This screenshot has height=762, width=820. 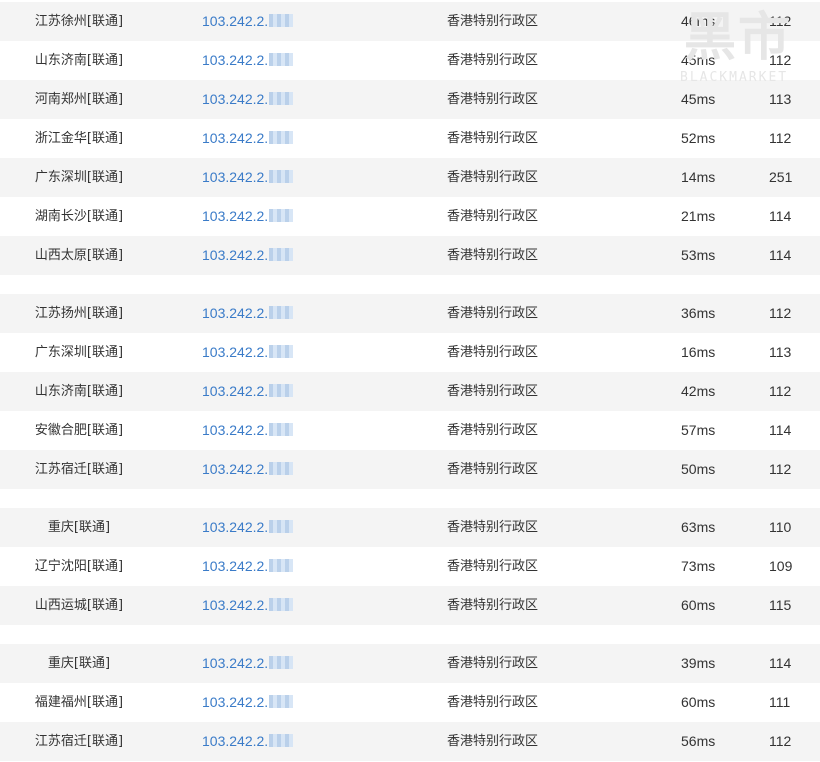 What do you see at coordinates (410, 177) in the screenshot?
I see `table-row: 广东深圳[联通] 103.242.2. 香港特别行政区 14ms 251` at bounding box center [410, 177].